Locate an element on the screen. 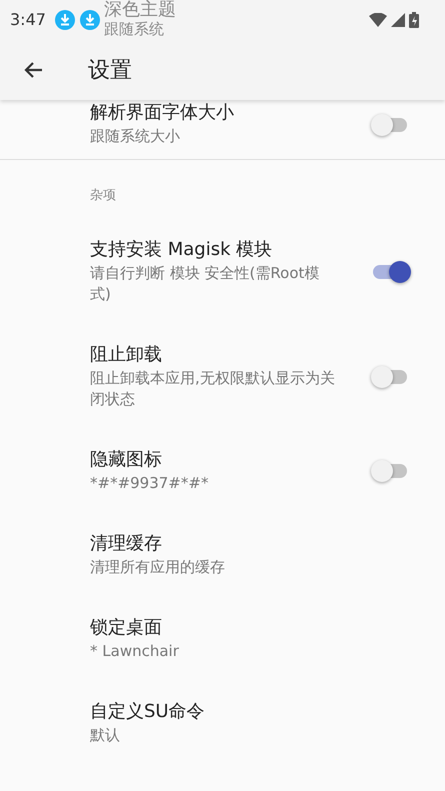  item-title: 阻止卸载 is located at coordinates (126, 354).